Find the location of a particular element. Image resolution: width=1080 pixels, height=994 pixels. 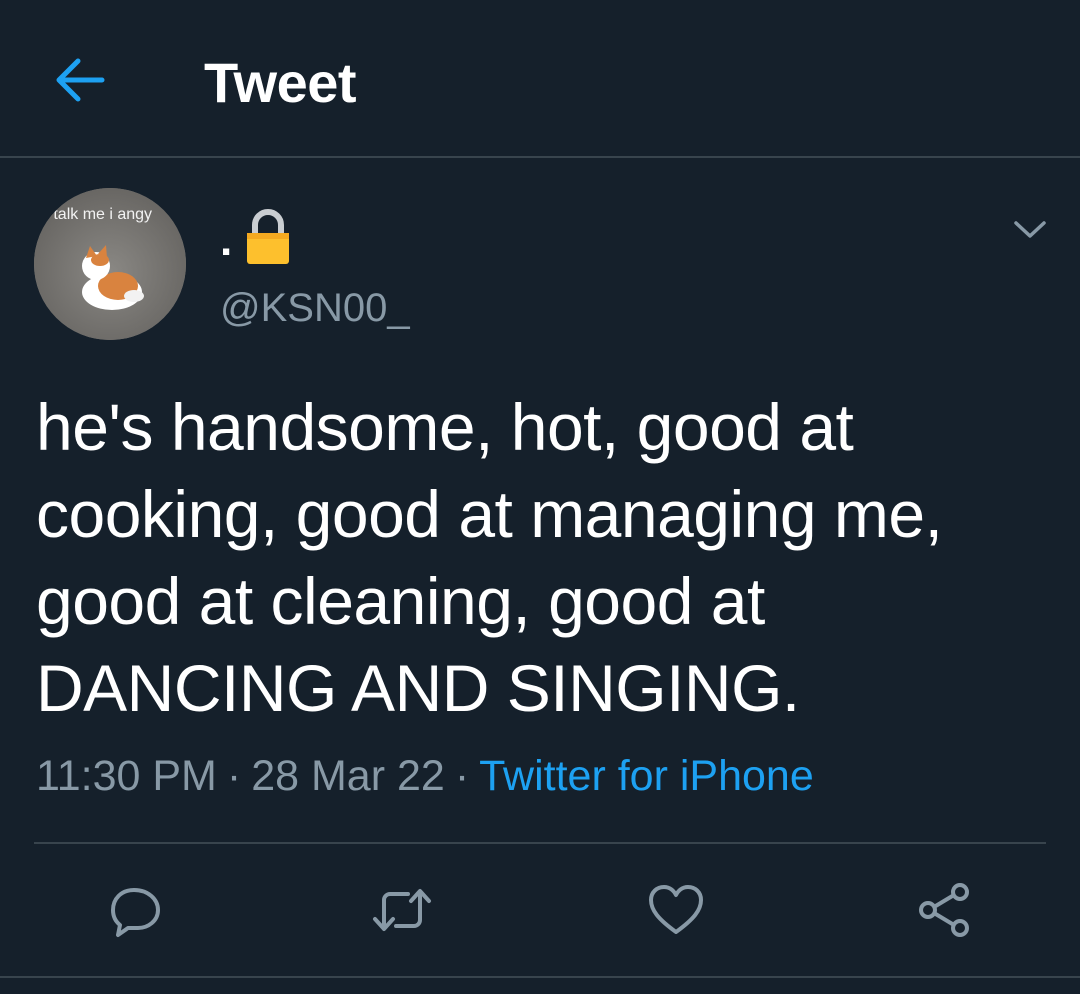

arrow-left-icon is located at coordinates (80, 80).